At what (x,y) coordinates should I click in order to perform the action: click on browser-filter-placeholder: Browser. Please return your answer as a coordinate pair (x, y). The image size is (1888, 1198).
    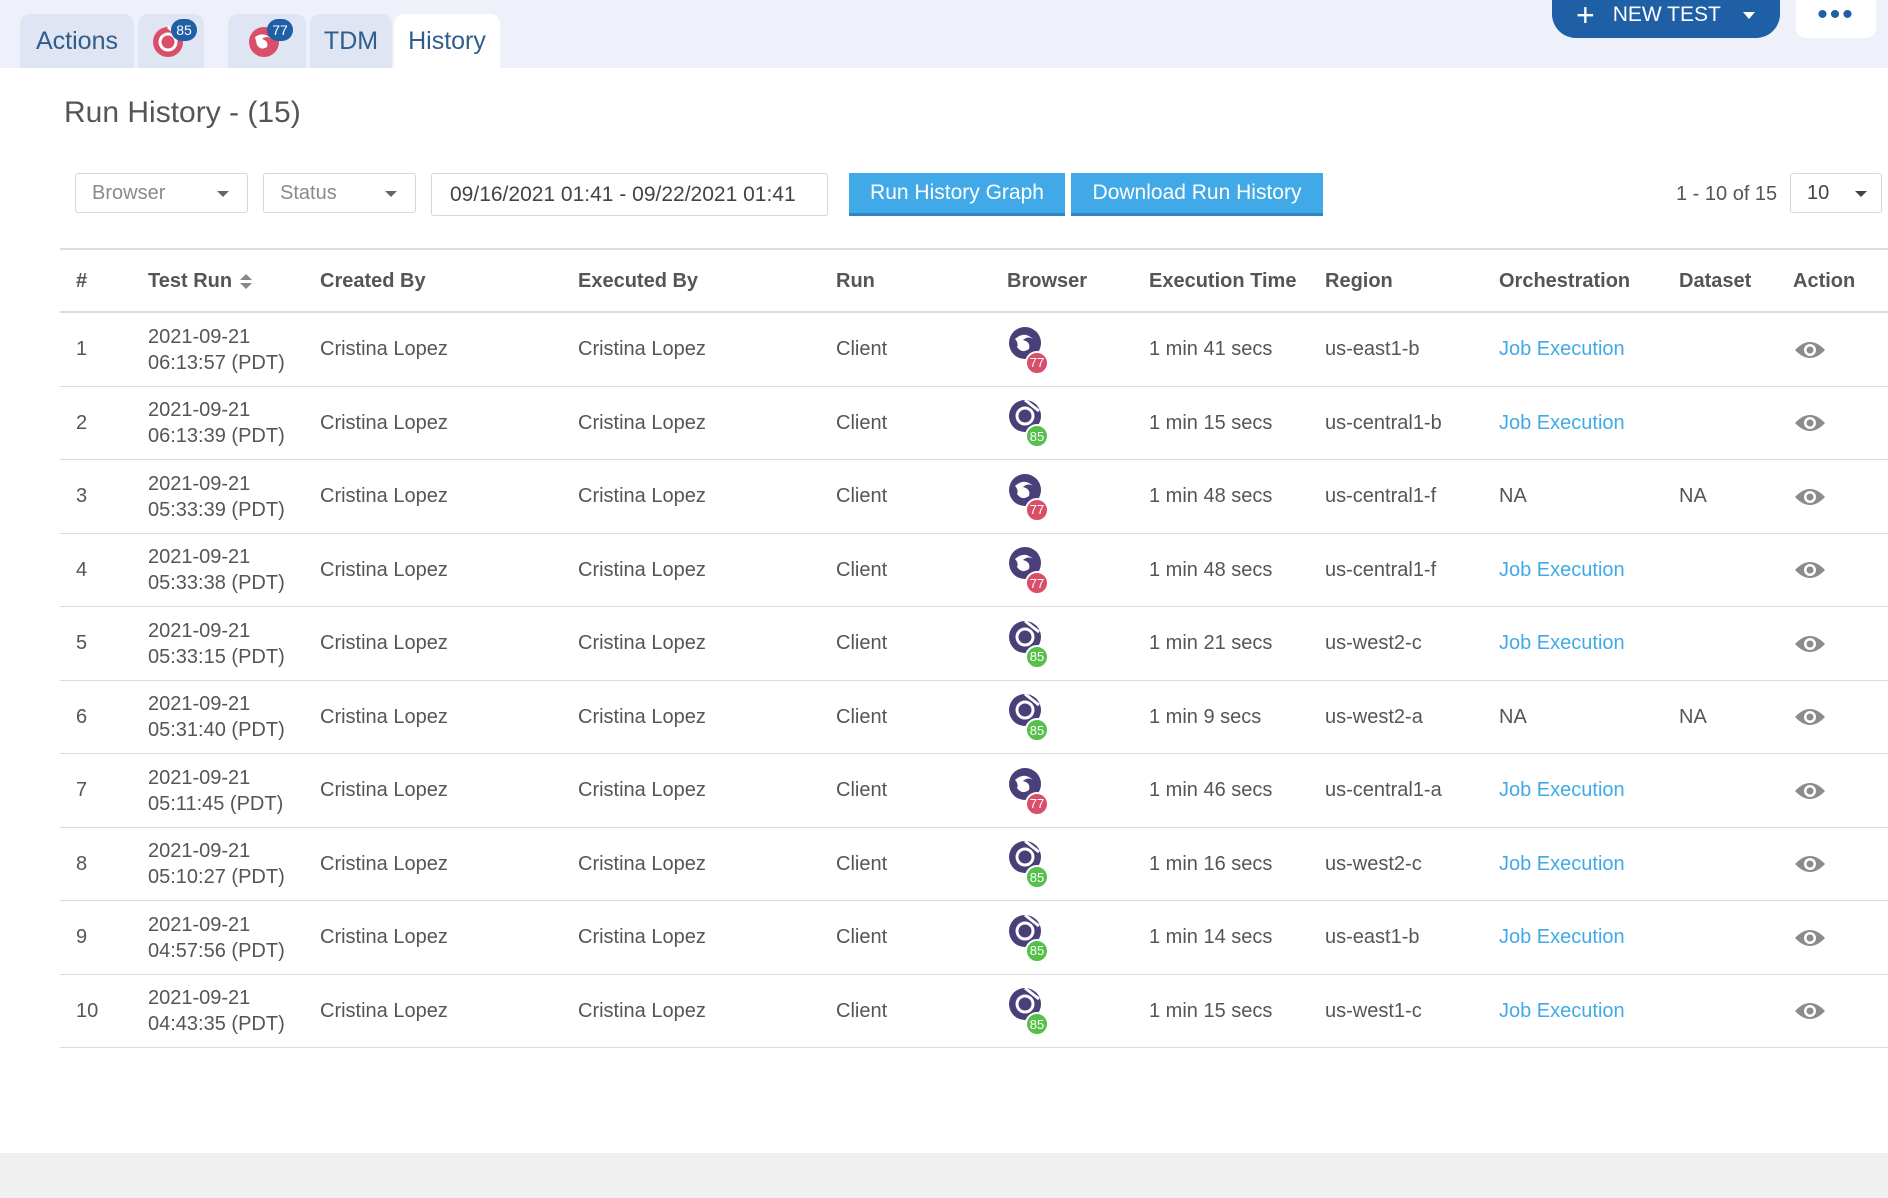
    Looking at the image, I should click on (129, 192).